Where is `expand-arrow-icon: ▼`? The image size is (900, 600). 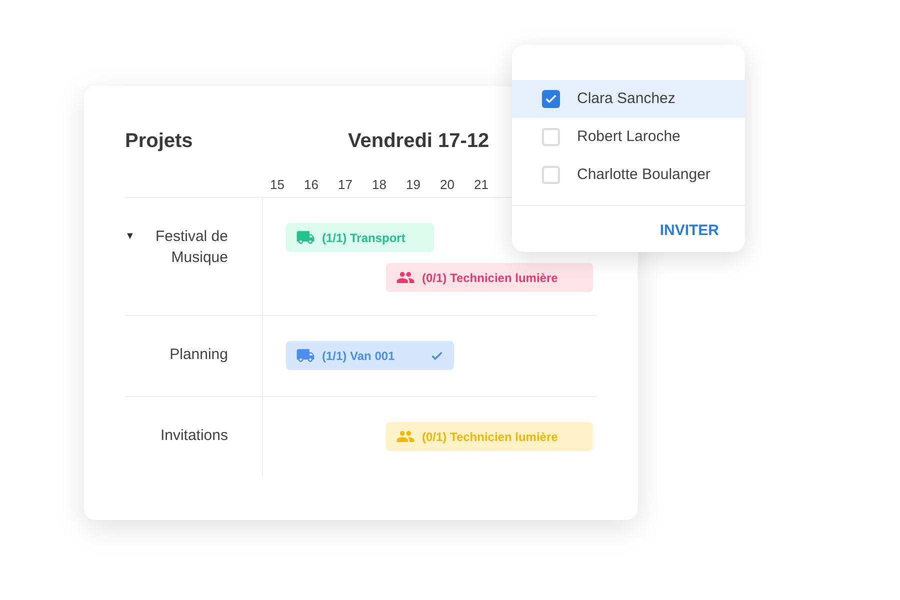
expand-arrow-icon: ▼ is located at coordinates (130, 236).